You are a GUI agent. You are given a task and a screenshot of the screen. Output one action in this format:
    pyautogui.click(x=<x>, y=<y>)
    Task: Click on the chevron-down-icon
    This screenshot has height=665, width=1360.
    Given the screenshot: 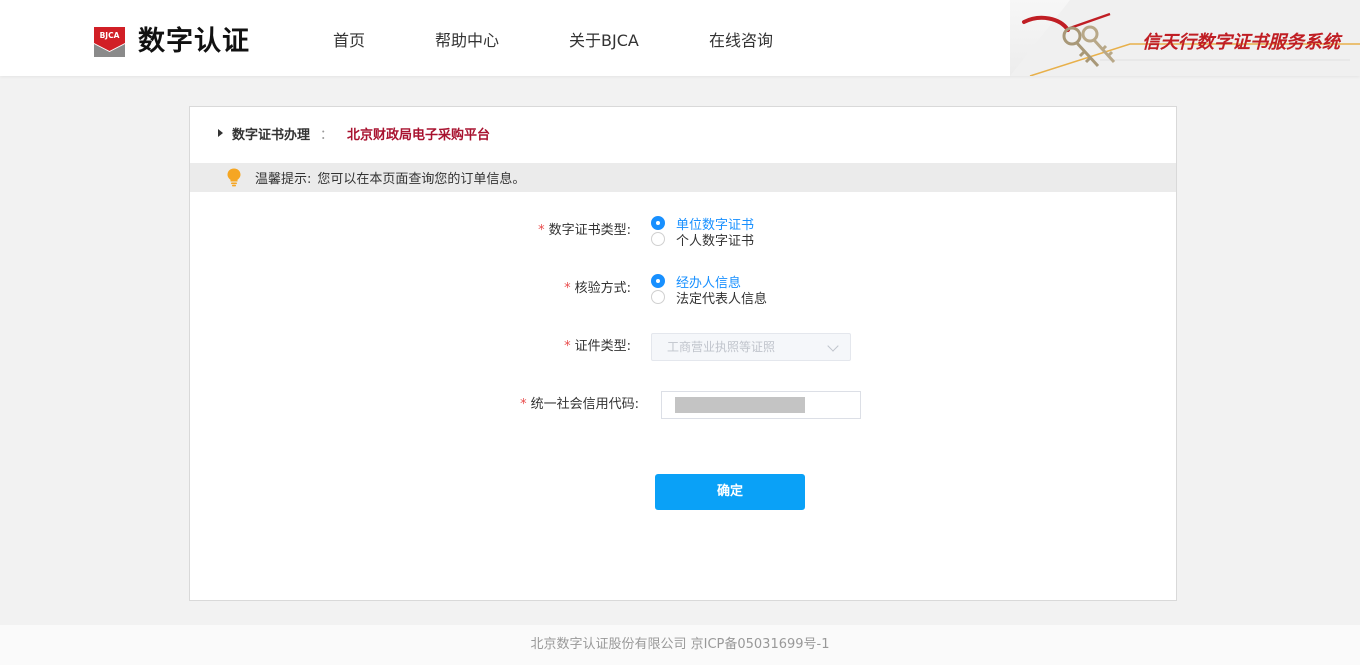 What is the action you would take?
    pyautogui.click(x=833, y=346)
    